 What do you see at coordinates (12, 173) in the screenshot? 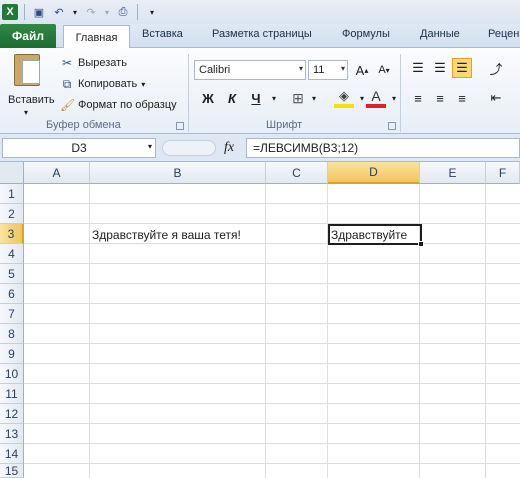
I see `select-all-button` at bounding box center [12, 173].